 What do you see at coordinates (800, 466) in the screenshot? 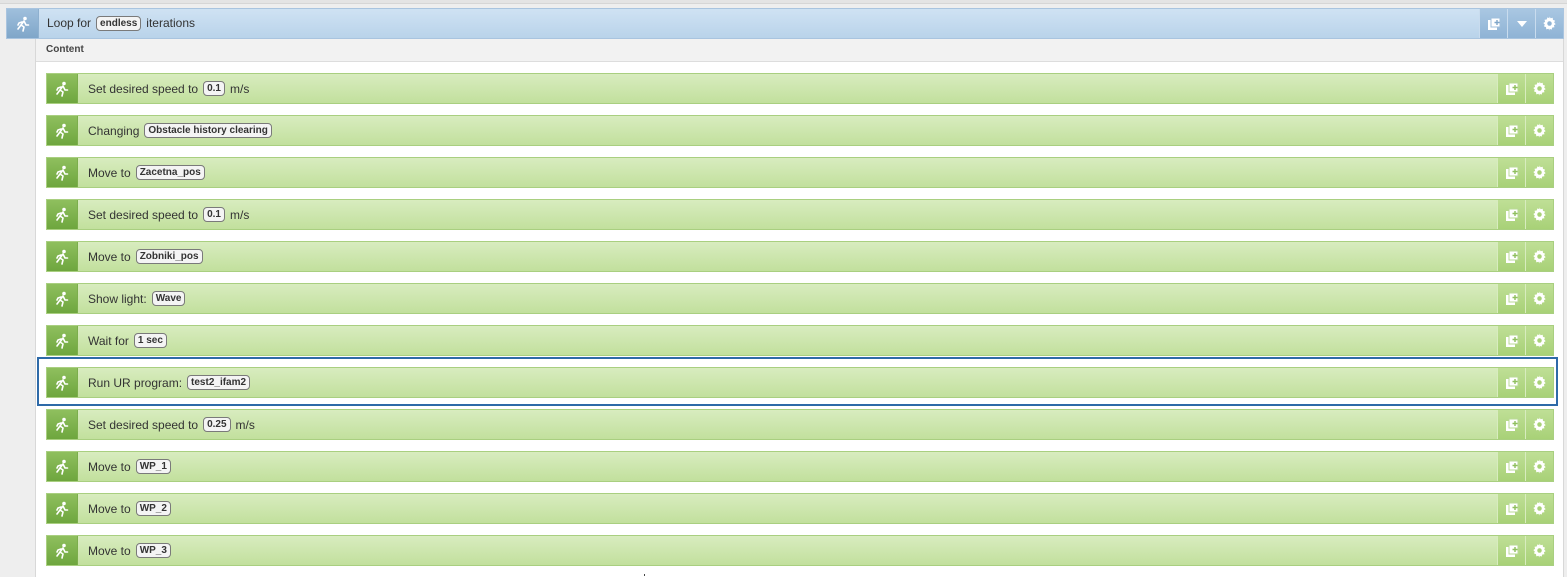
I see `row-move-wp1: Move to WP_1` at bounding box center [800, 466].